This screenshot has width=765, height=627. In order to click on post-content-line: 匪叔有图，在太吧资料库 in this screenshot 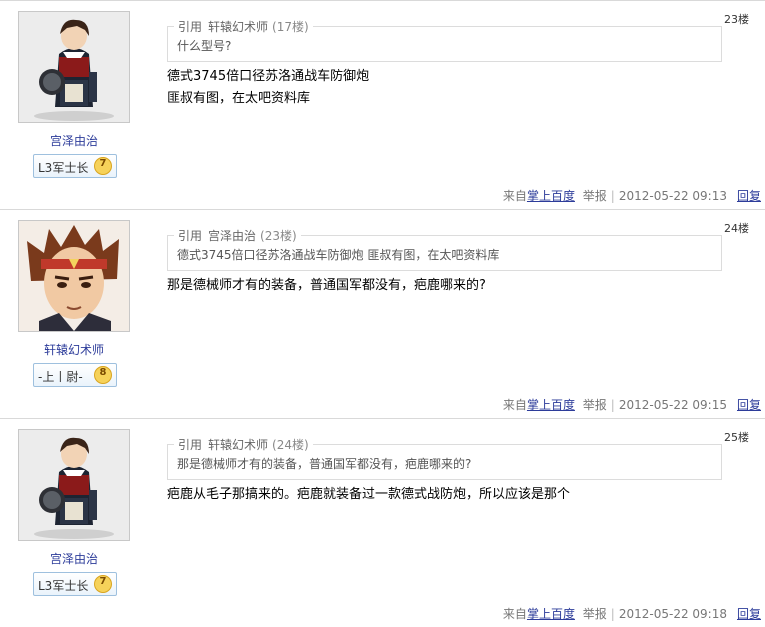, I will do `click(239, 98)`.